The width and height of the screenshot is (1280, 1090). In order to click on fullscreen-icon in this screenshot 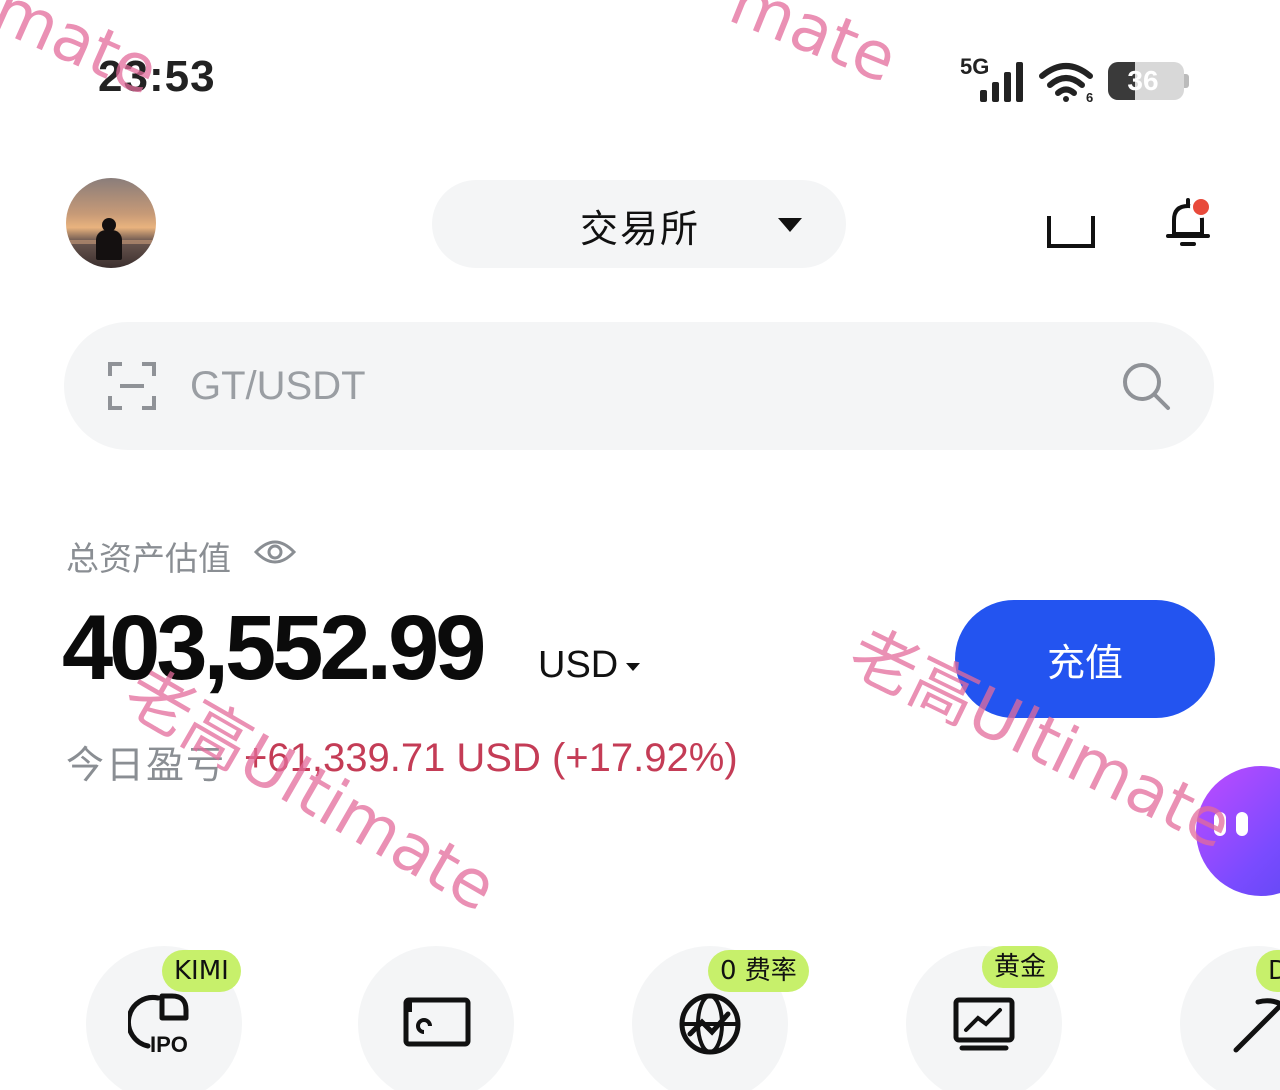, I will do `click(1071, 231)`.